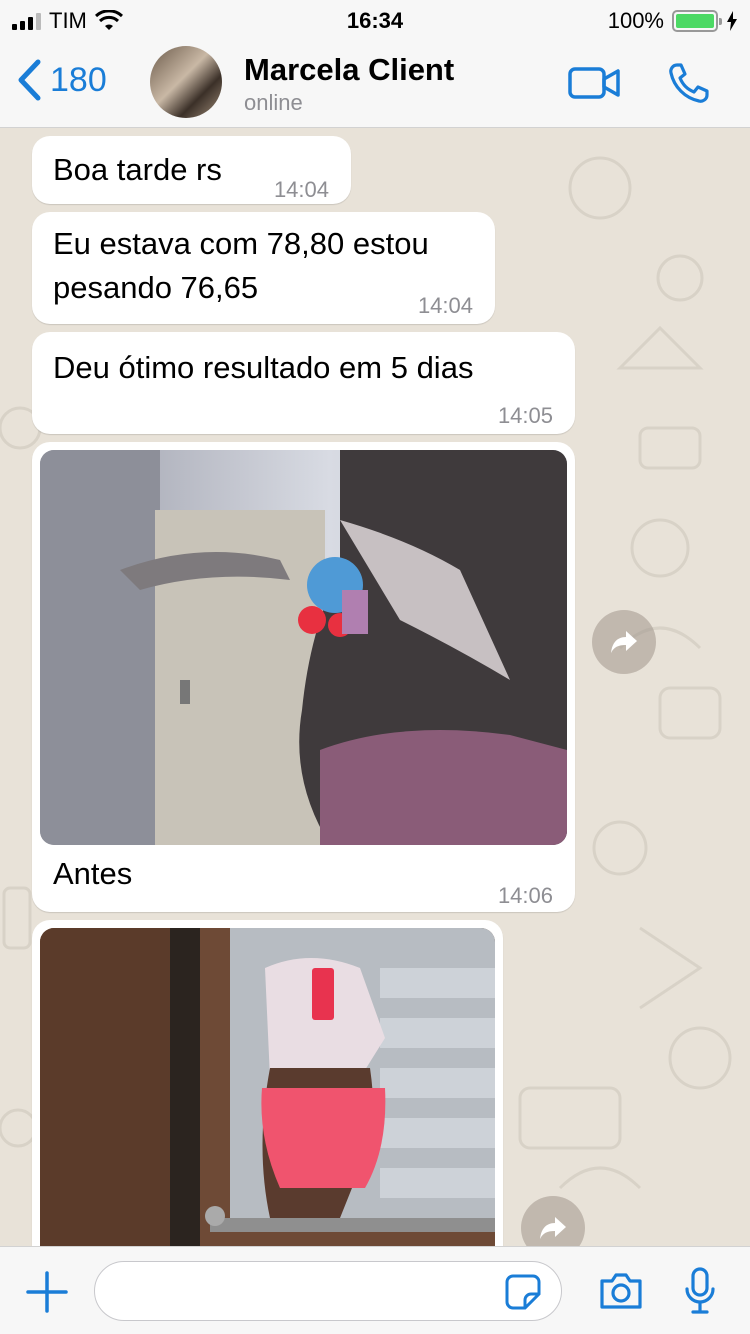 This screenshot has height=1334, width=750. Describe the element at coordinates (328, 1291) in the screenshot. I see `message-input` at that location.